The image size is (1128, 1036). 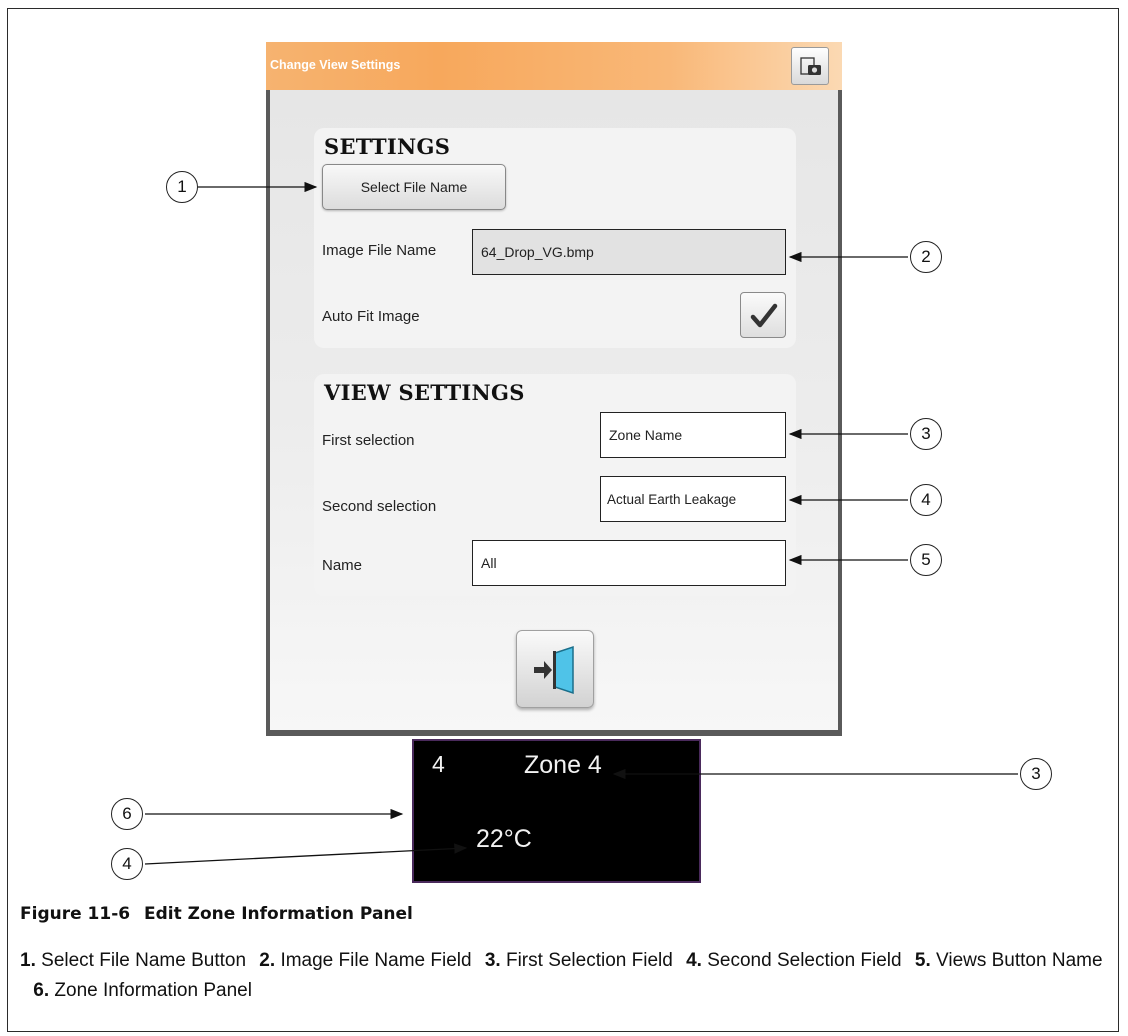 I want to click on legend-text: Image File Name Field, so click(x=376, y=960).